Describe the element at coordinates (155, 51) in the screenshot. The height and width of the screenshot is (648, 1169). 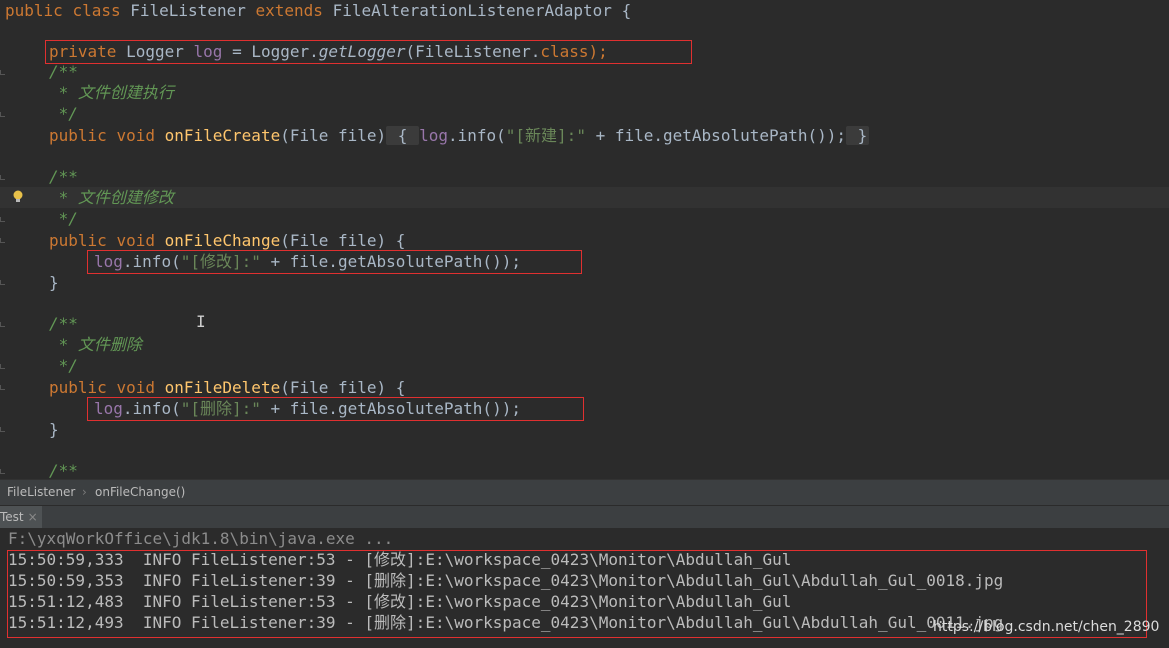
I see `type-name: Logger` at that location.